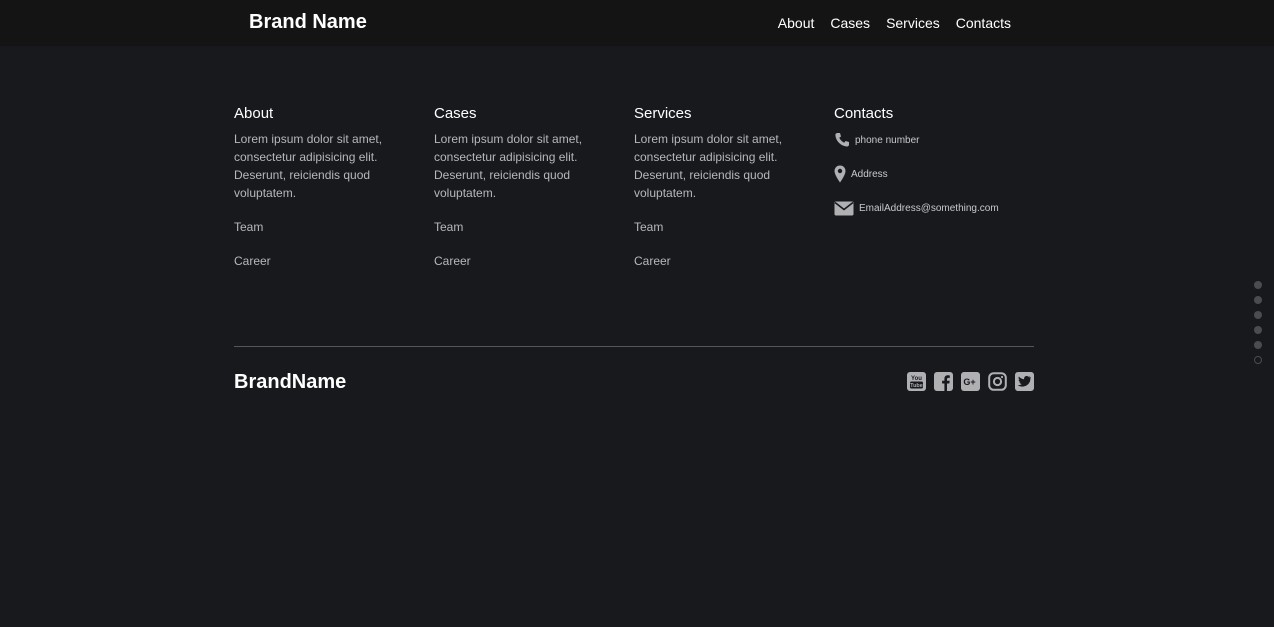 This screenshot has width=1274, height=627. I want to click on google-plus-icon: G+, so click(970, 381).